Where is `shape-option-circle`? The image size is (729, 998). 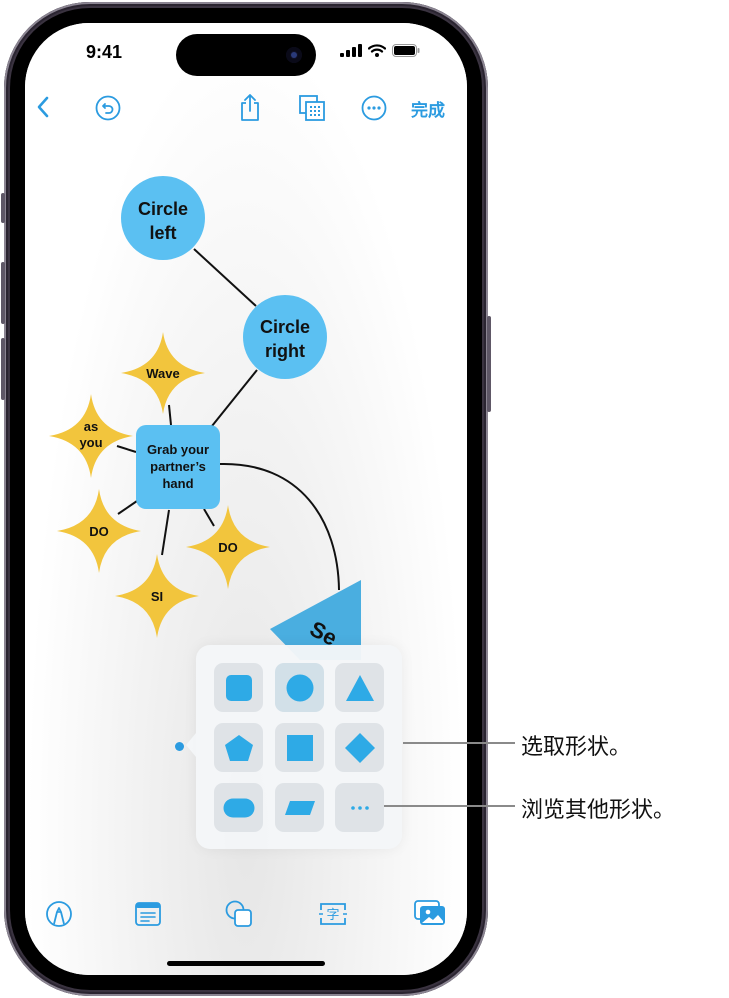 shape-option-circle is located at coordinates (299, 687).